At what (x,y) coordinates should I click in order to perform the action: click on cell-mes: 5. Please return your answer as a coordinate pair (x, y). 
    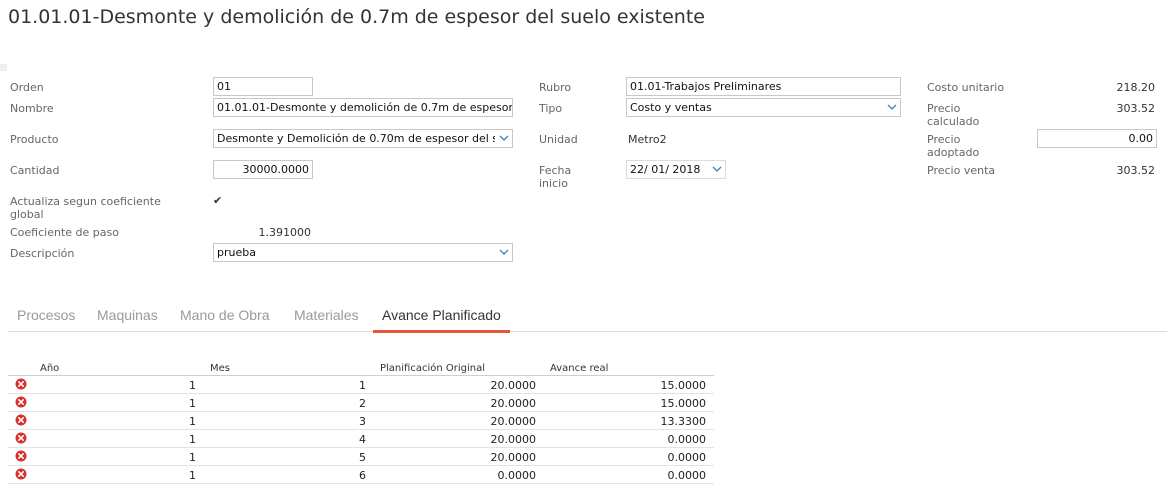
    Looking at the image, I should click on (362, 457).